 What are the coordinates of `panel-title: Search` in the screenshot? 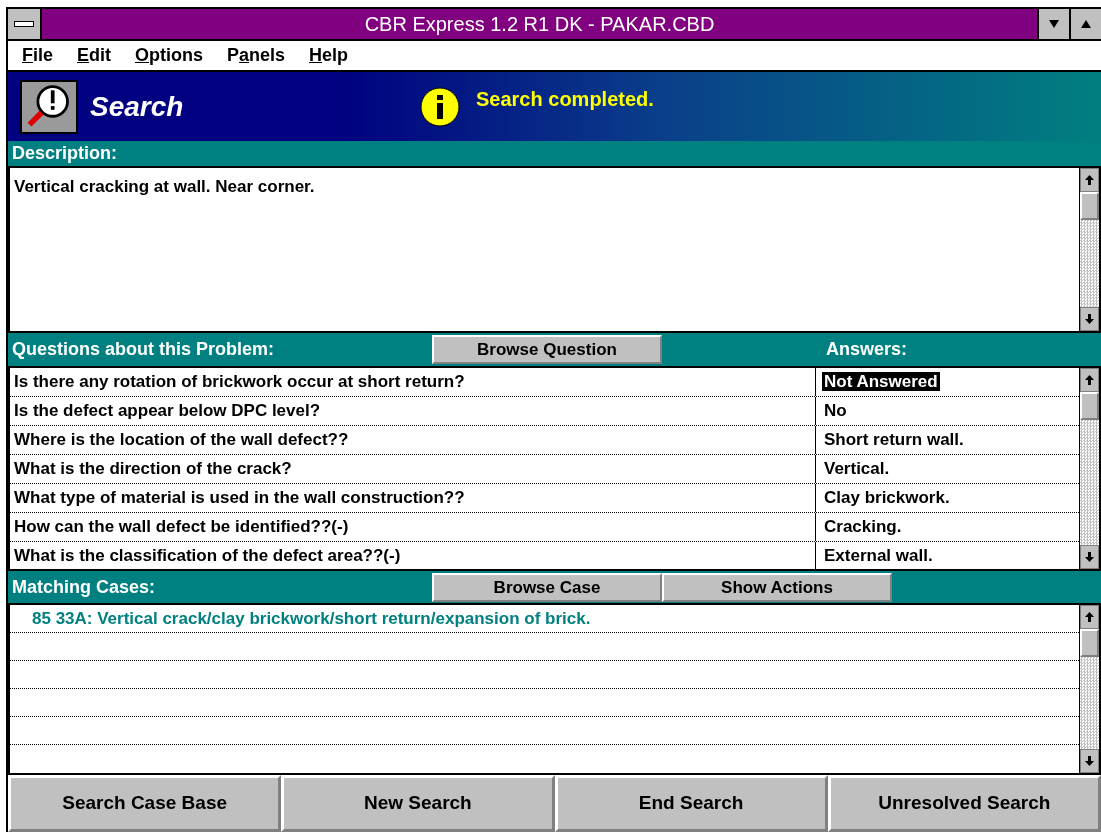 It's located at (137, 106).